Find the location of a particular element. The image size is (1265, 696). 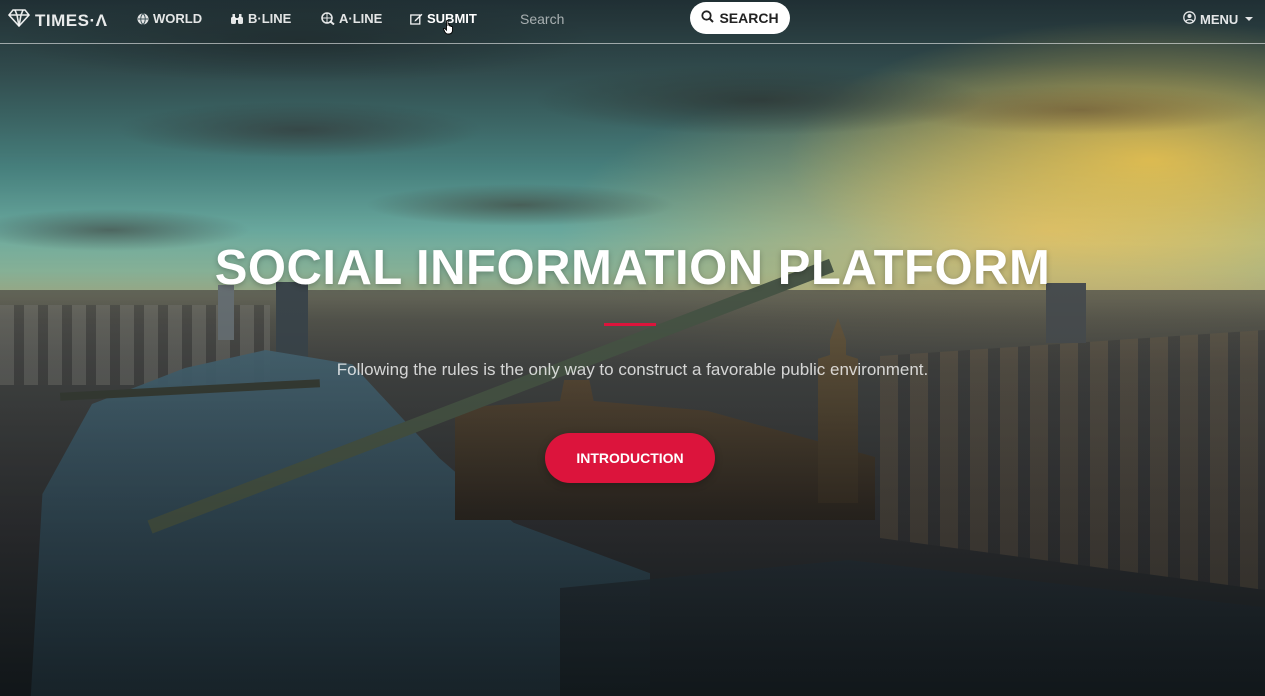

menu-dropdown: MENU is located at coordinates (1218, 19).